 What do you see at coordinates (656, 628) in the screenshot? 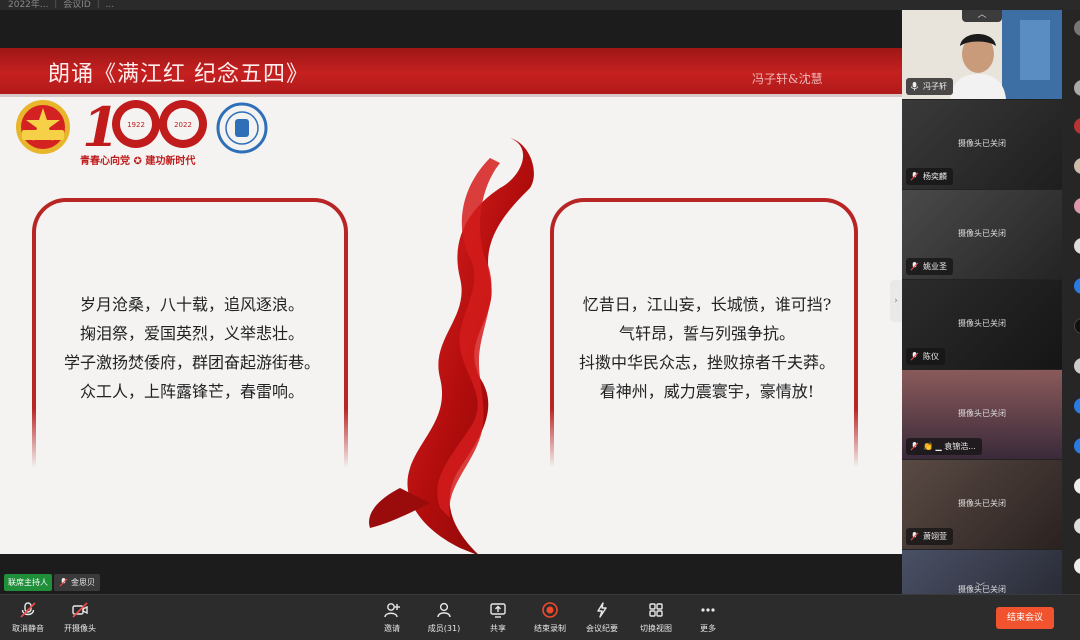
I see `switch-view-label: 切换视图` at bounding box center [656, 628].